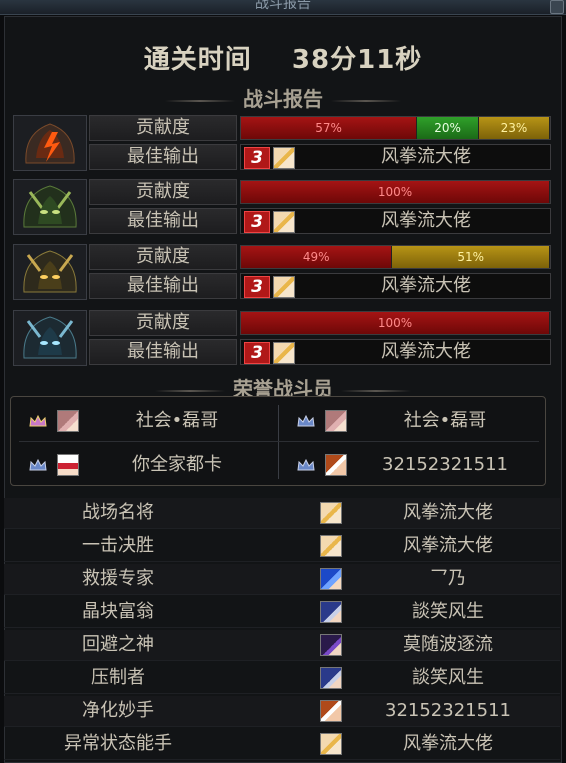  I want to click on clear-time-label: 通关时间, so click(197, 60).